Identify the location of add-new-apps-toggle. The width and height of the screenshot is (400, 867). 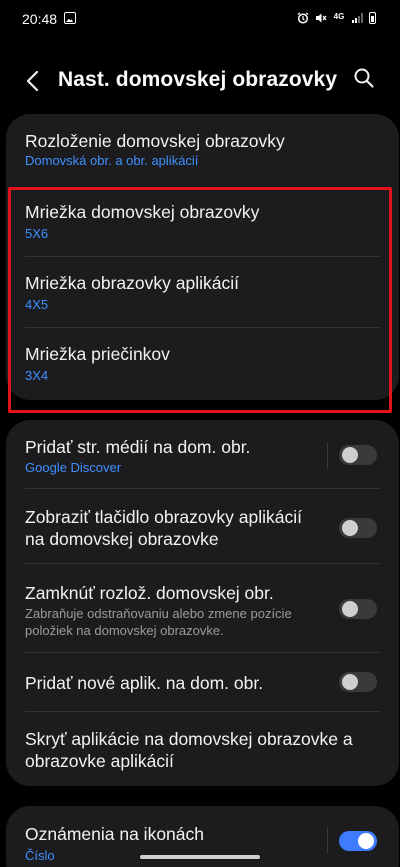
(358, 682).